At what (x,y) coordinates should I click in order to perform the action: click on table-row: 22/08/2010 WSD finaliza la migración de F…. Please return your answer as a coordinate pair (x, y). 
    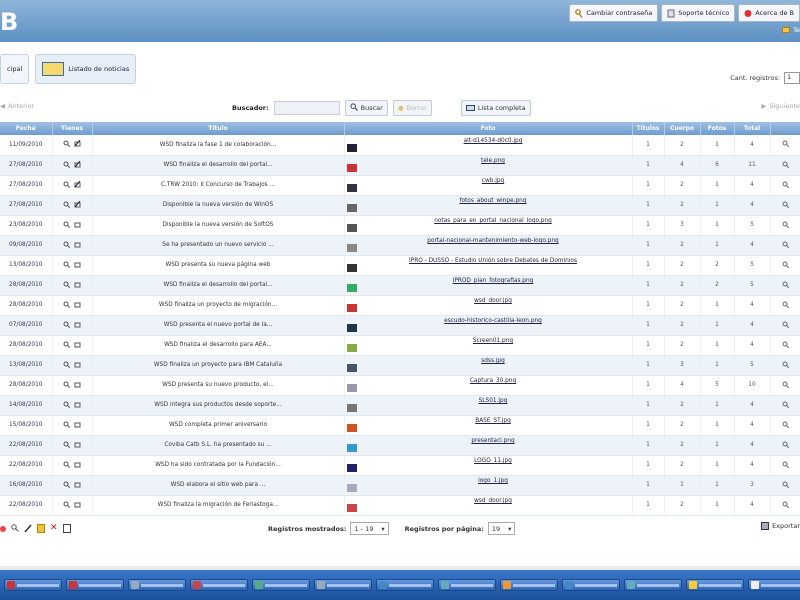
    Looking at the image, I should click on (400, 505).